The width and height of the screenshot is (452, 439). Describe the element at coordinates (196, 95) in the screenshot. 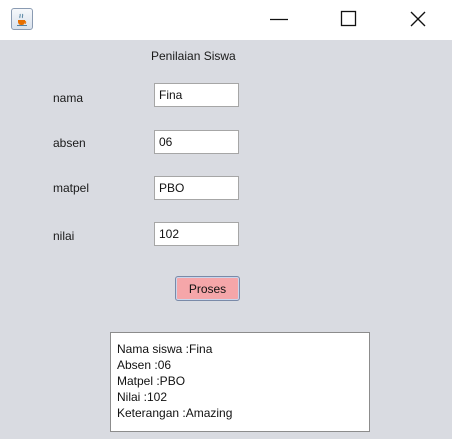

I see `nama-input` at that location.